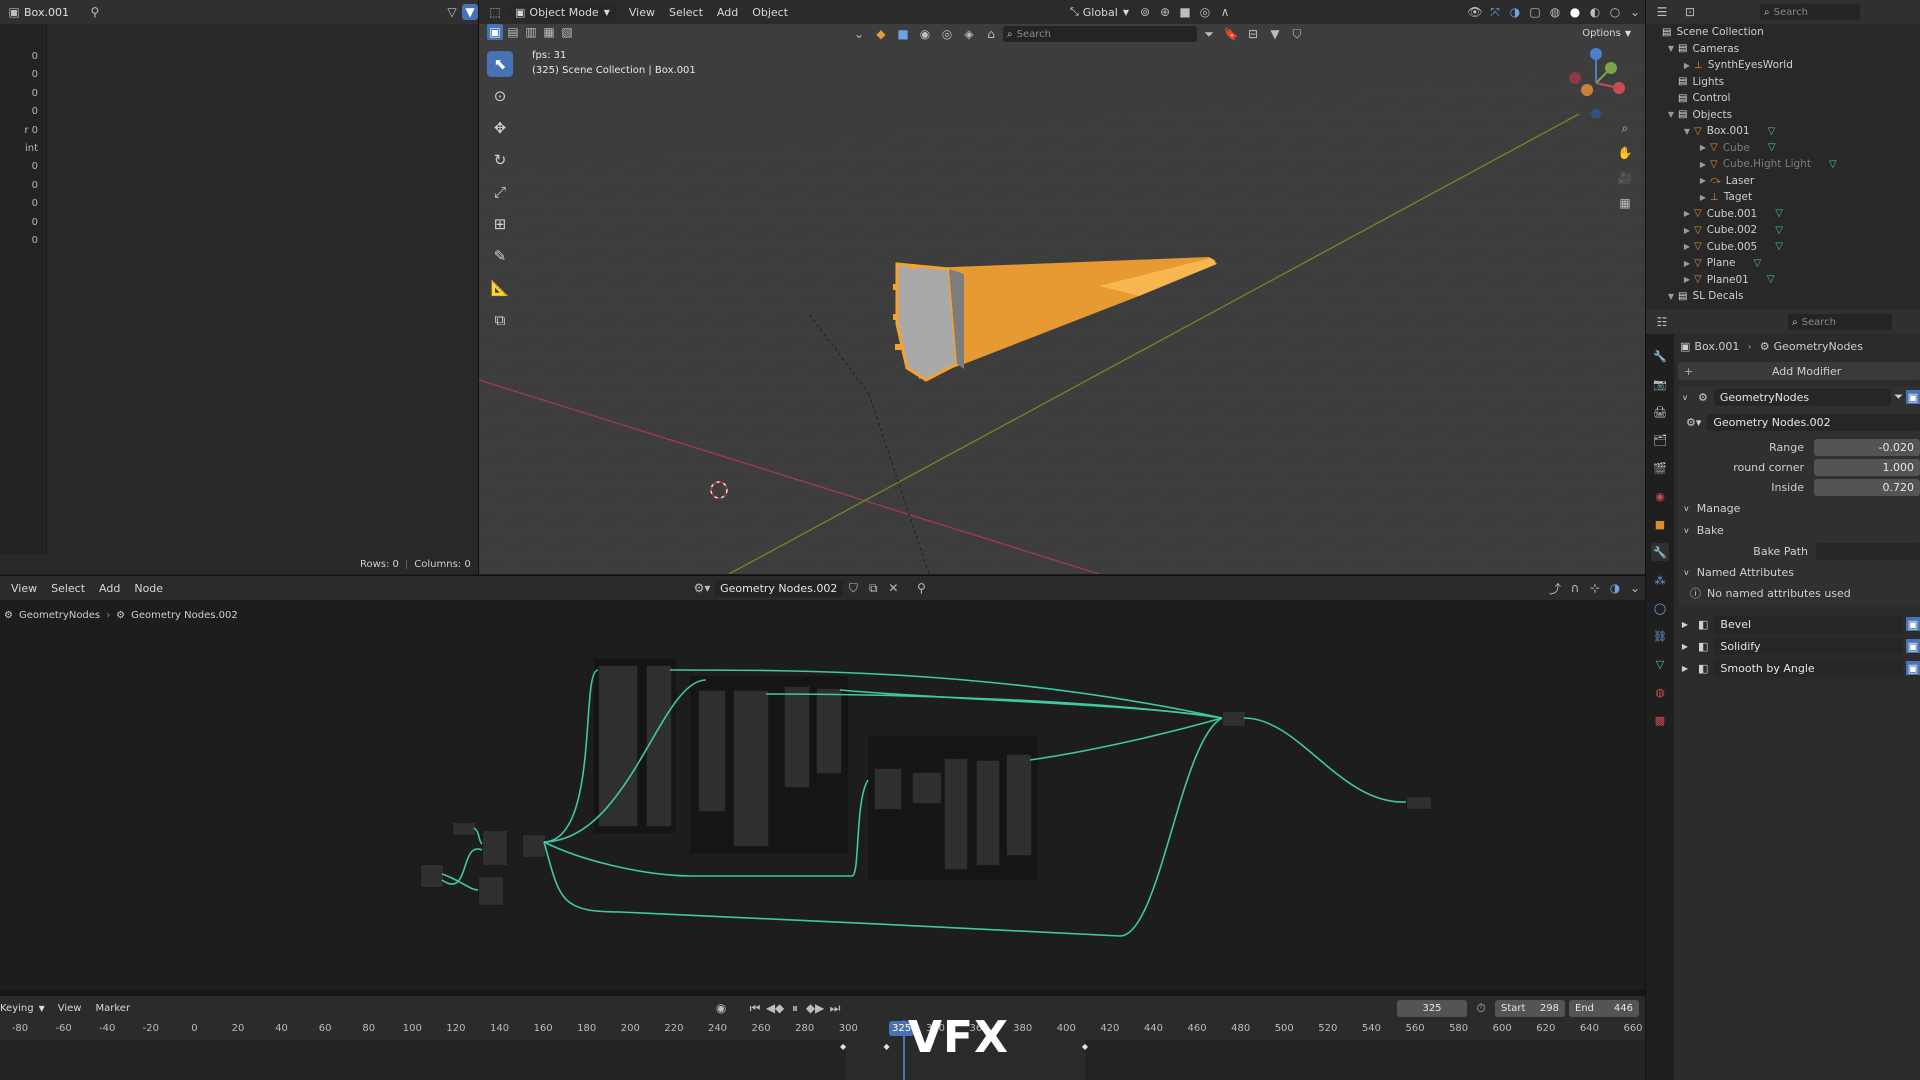  I want to click on shield-icon: ⛉, so click(1297, 34).